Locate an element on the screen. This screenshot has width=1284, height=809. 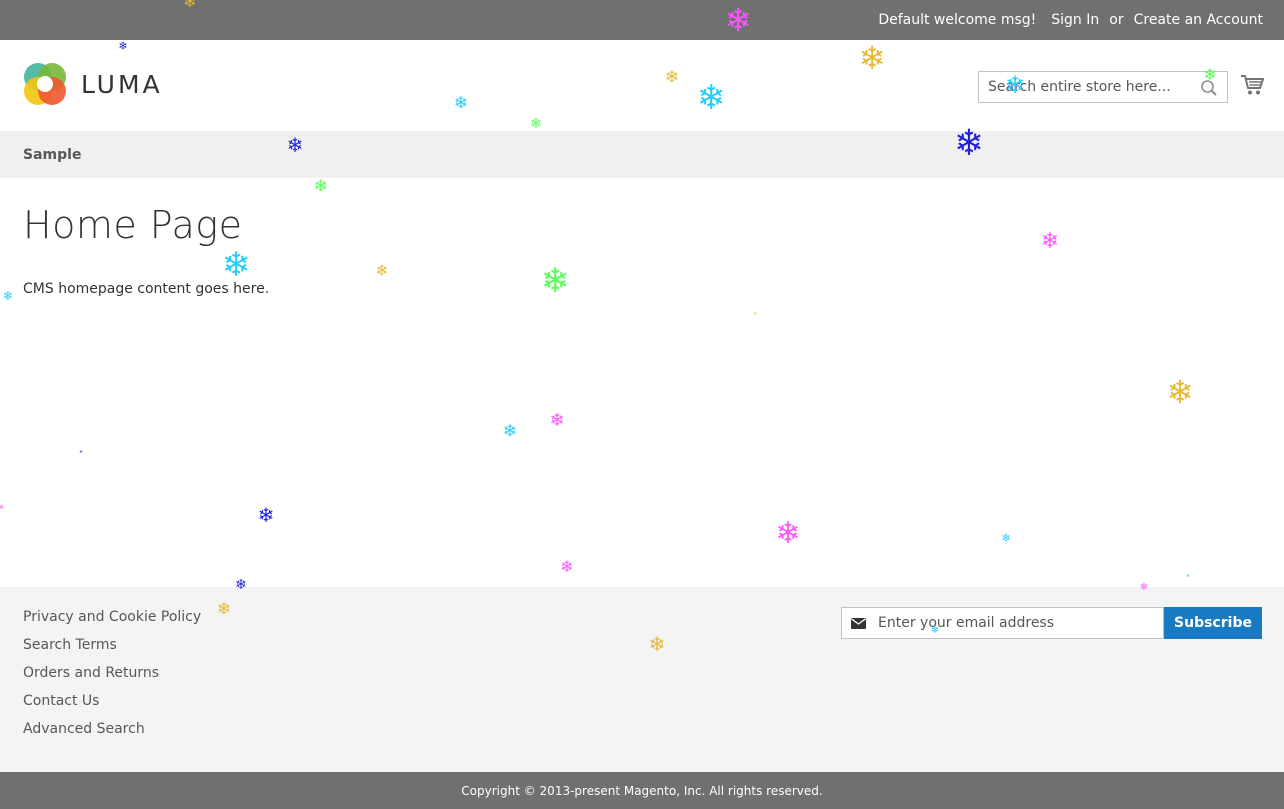
footer-link-orders-returns: Orders and Returns is located at coordinates (112, 677).